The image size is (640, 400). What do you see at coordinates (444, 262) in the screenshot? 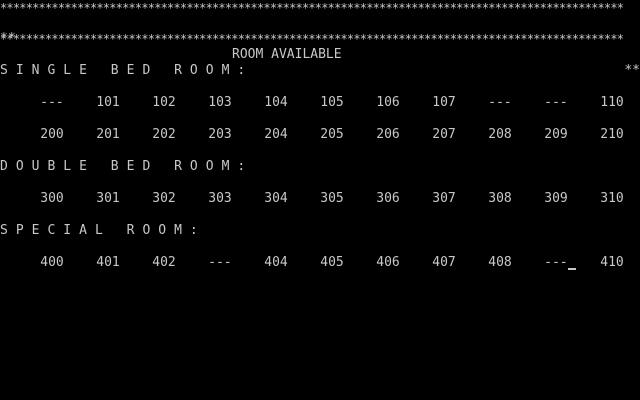
I see `room-cell: 407` at bounding box center [444, 262].